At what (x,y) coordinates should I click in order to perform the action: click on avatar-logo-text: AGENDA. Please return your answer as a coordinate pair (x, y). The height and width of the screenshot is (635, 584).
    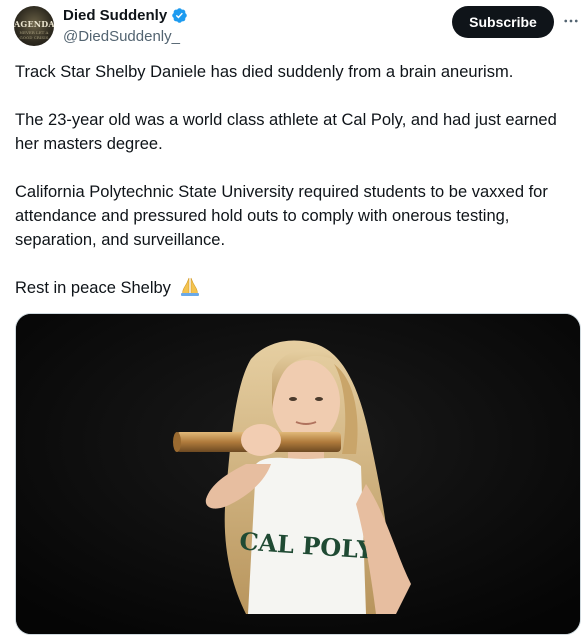
    Looking at the image, I should click on (34, 24).